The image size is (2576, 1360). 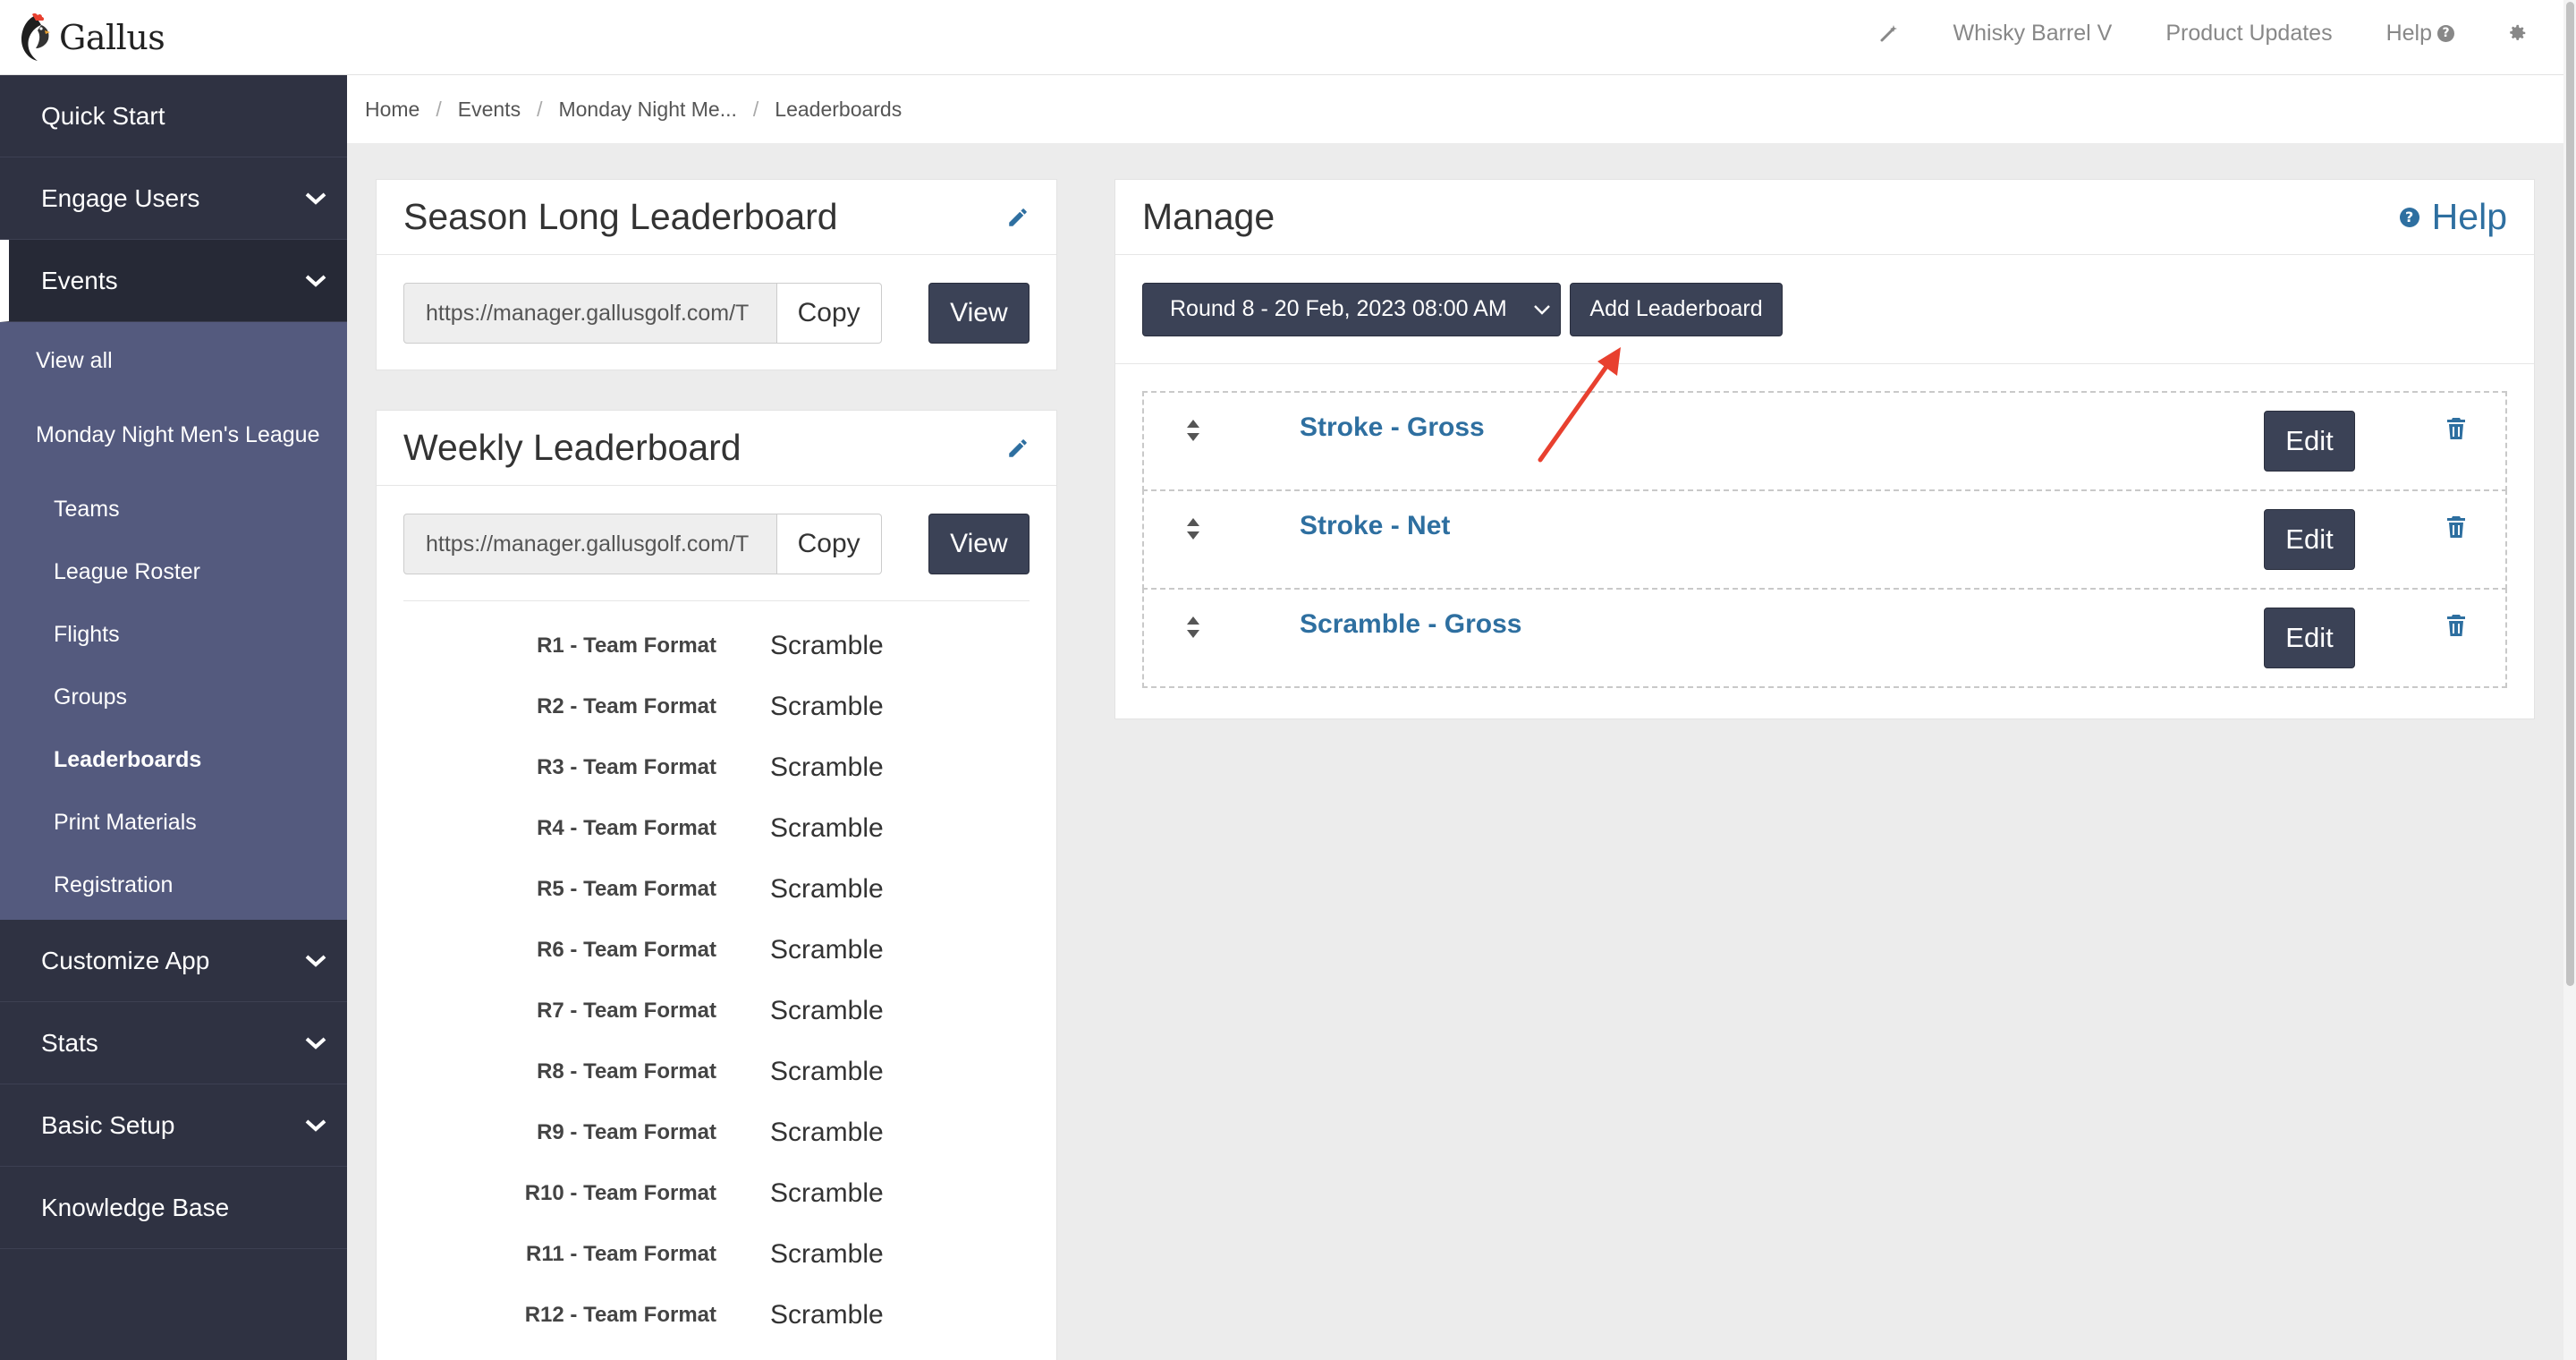 What do you see at coordinates (2033, 34) in the screenshot?
I see `course-selector: Whisky Barrel V` at bounding box center [2033, 34].